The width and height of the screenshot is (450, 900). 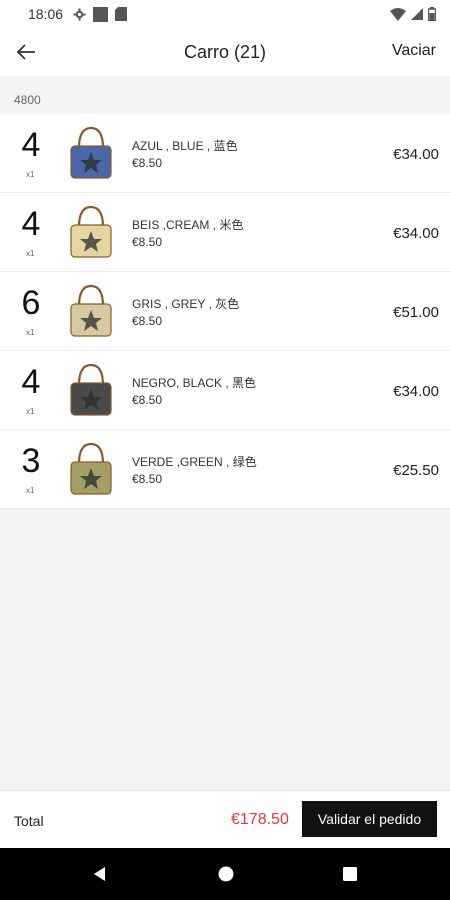 I want to click on app-bar: Carro (21) Vaciar, so click(x=225, y=52).